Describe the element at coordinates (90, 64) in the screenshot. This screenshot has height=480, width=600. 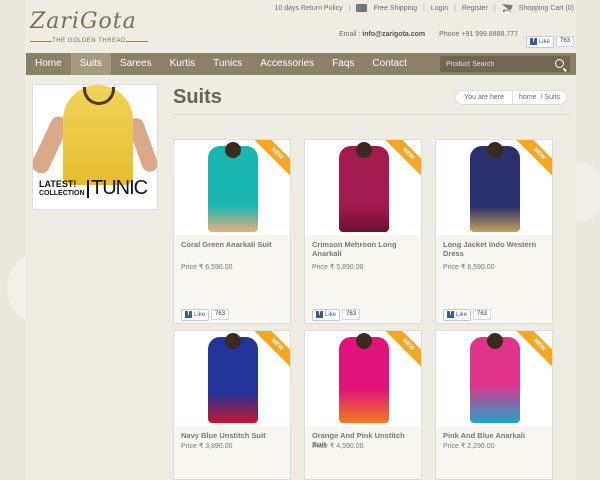
I see `nav-item-suits: Suits` at that location.